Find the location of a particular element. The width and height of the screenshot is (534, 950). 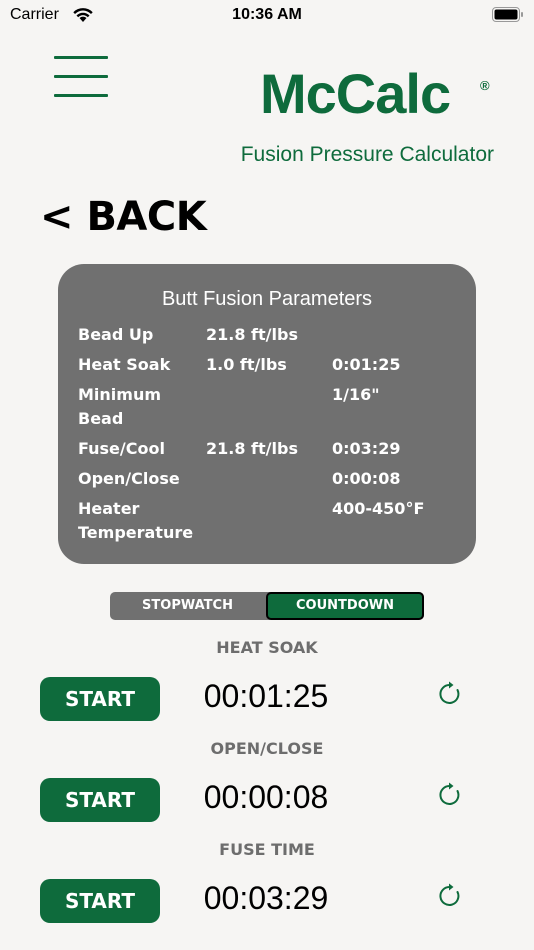

param-time: 0:00:08 is located at coordinates (366, 478).